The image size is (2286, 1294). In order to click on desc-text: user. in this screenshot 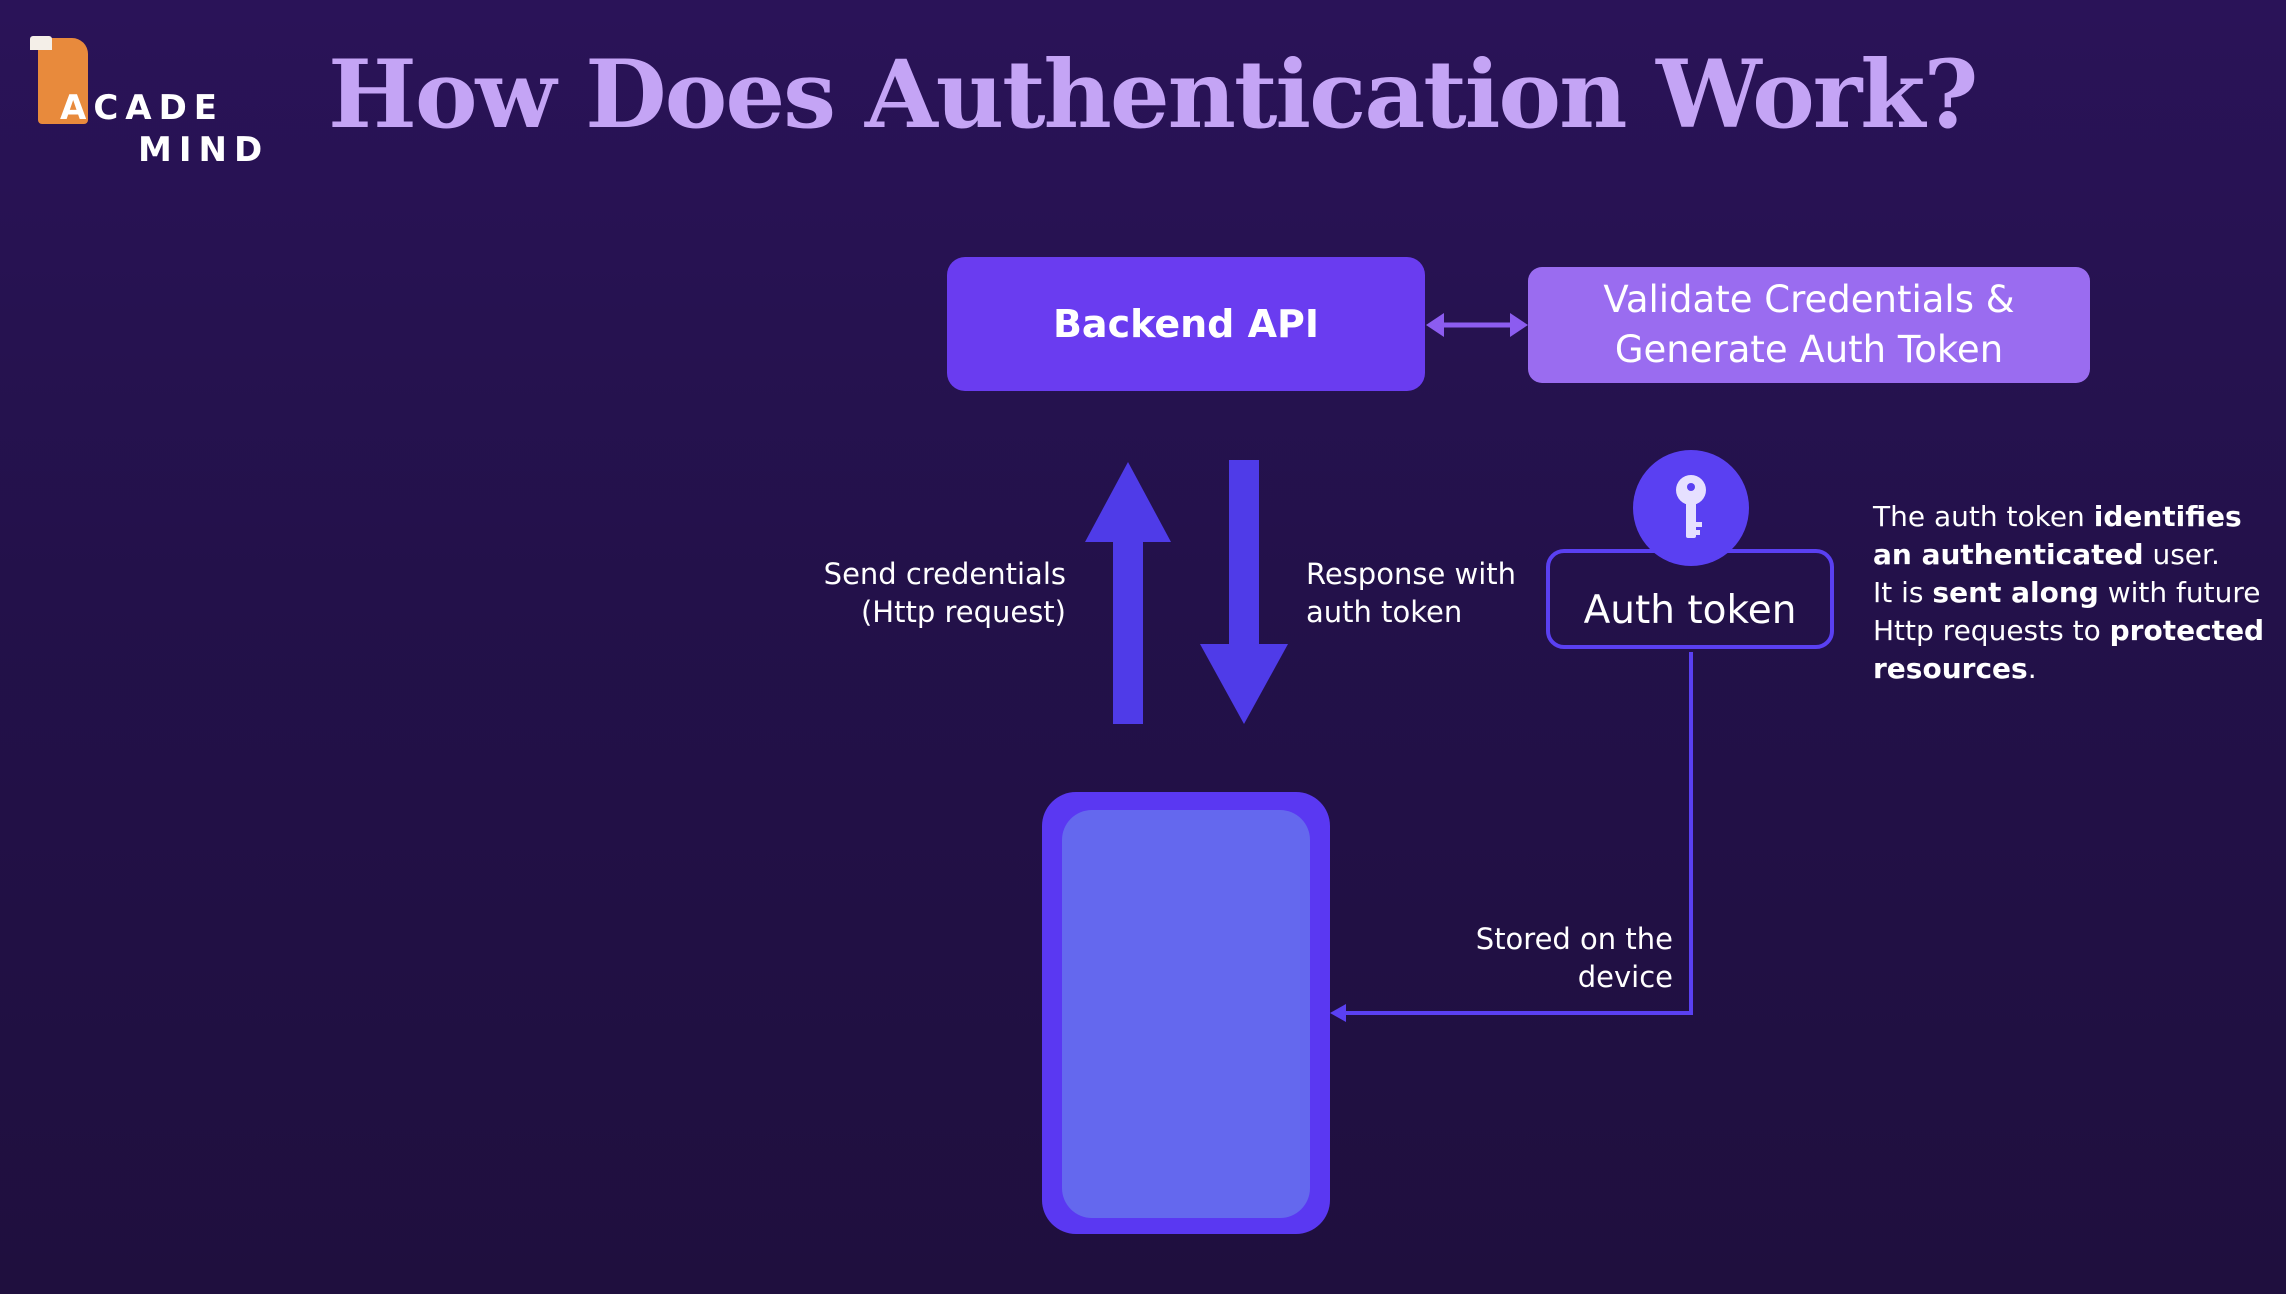, I will do `click(2181, 554)`.